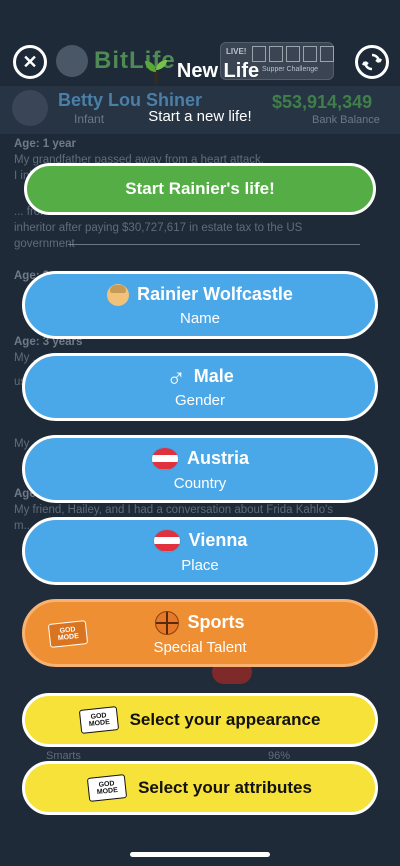 This screenshot has width=400, height=866. Describe the element at coordinates (167, 622) in the screenshot. I see `basketball-icon` at that location.